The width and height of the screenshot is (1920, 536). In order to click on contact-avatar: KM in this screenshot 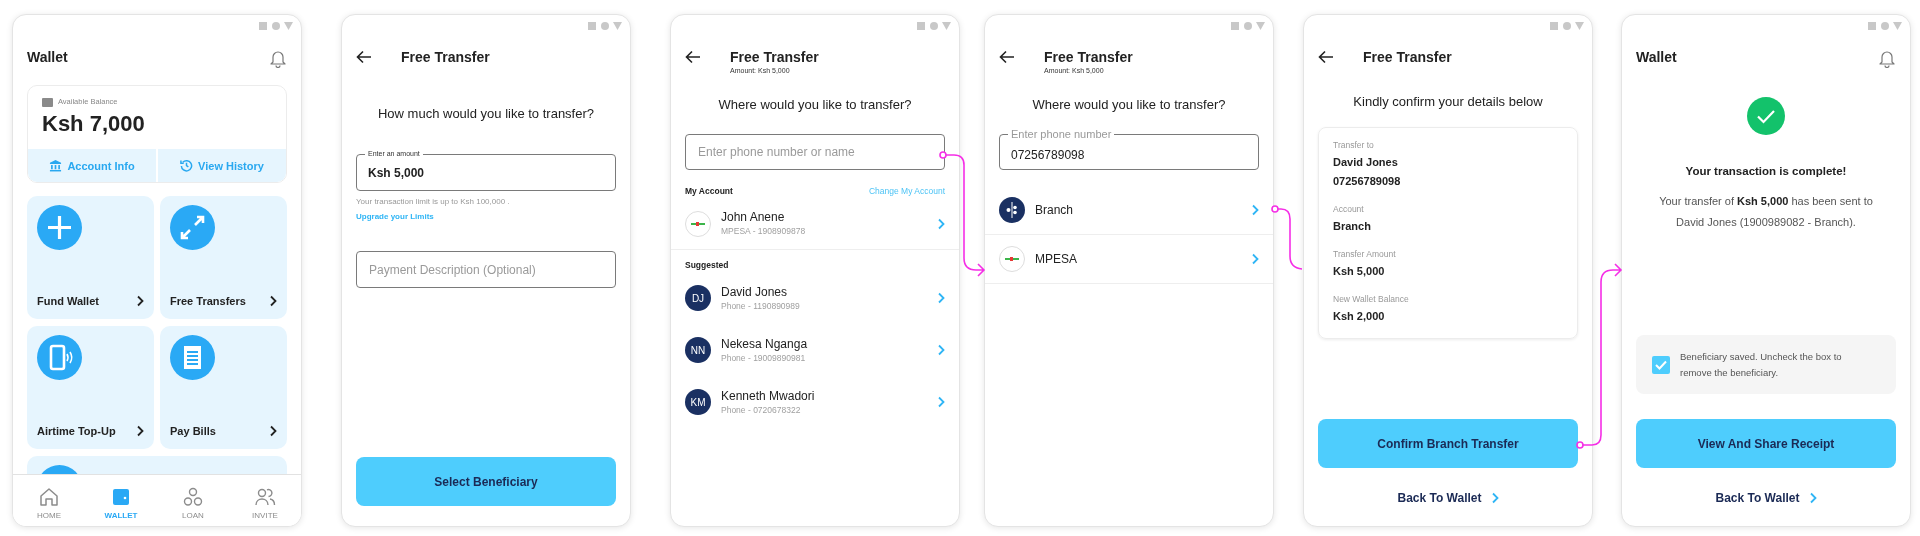, I will do `click(698, 402)`.